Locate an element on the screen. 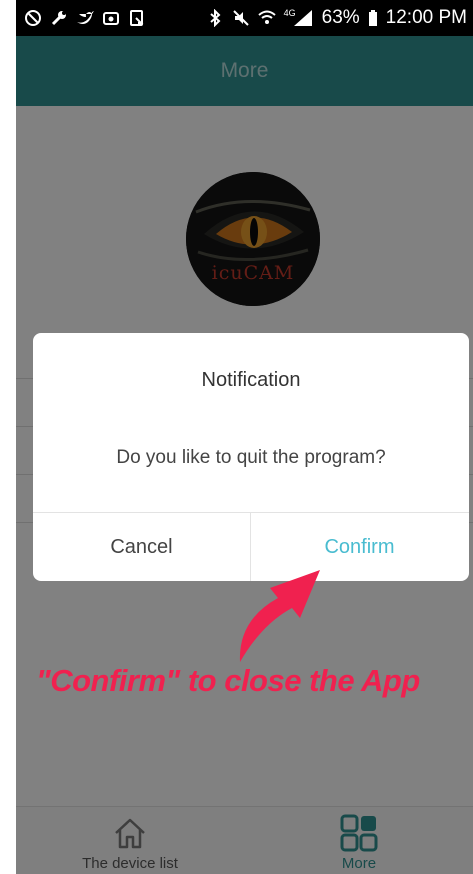 The height and width of the screenshot is (874, 473). dialog-title: Notification is located at coordinates (251, 380).